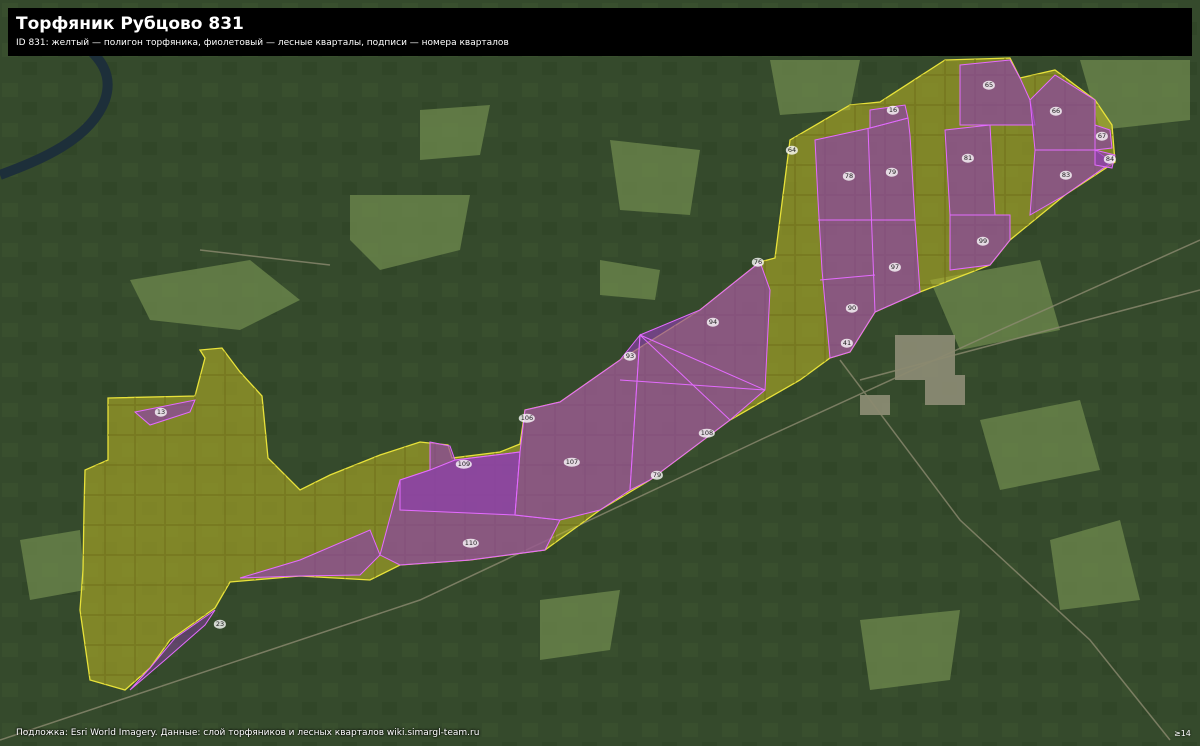  What do you see at coordinates (572, 462) in the screenshot?
I see `quarter-label: 107` at bounding box center [572, 462].